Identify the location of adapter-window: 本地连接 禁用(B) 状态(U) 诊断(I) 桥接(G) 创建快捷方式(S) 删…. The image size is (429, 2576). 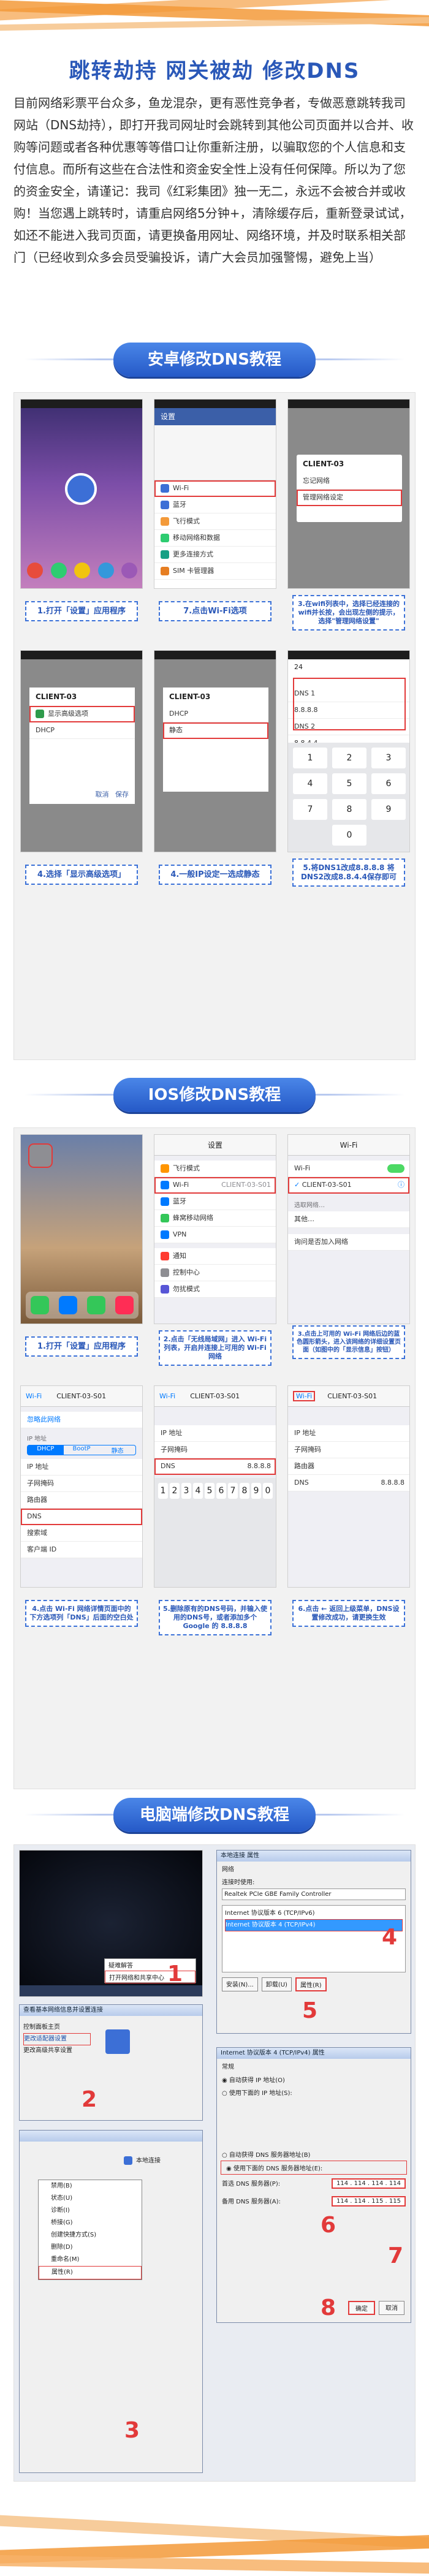
(111, 2301).